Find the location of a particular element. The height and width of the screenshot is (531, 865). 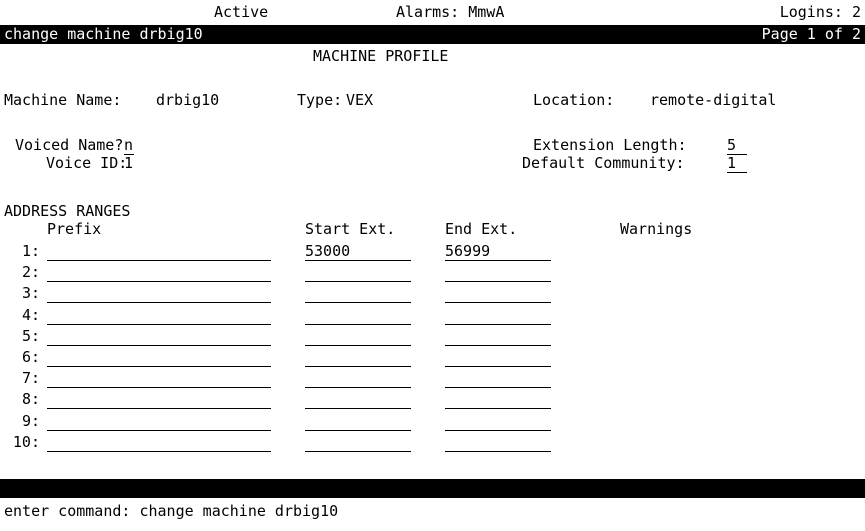

row-number: 10: is located at coordinates (26, 441).